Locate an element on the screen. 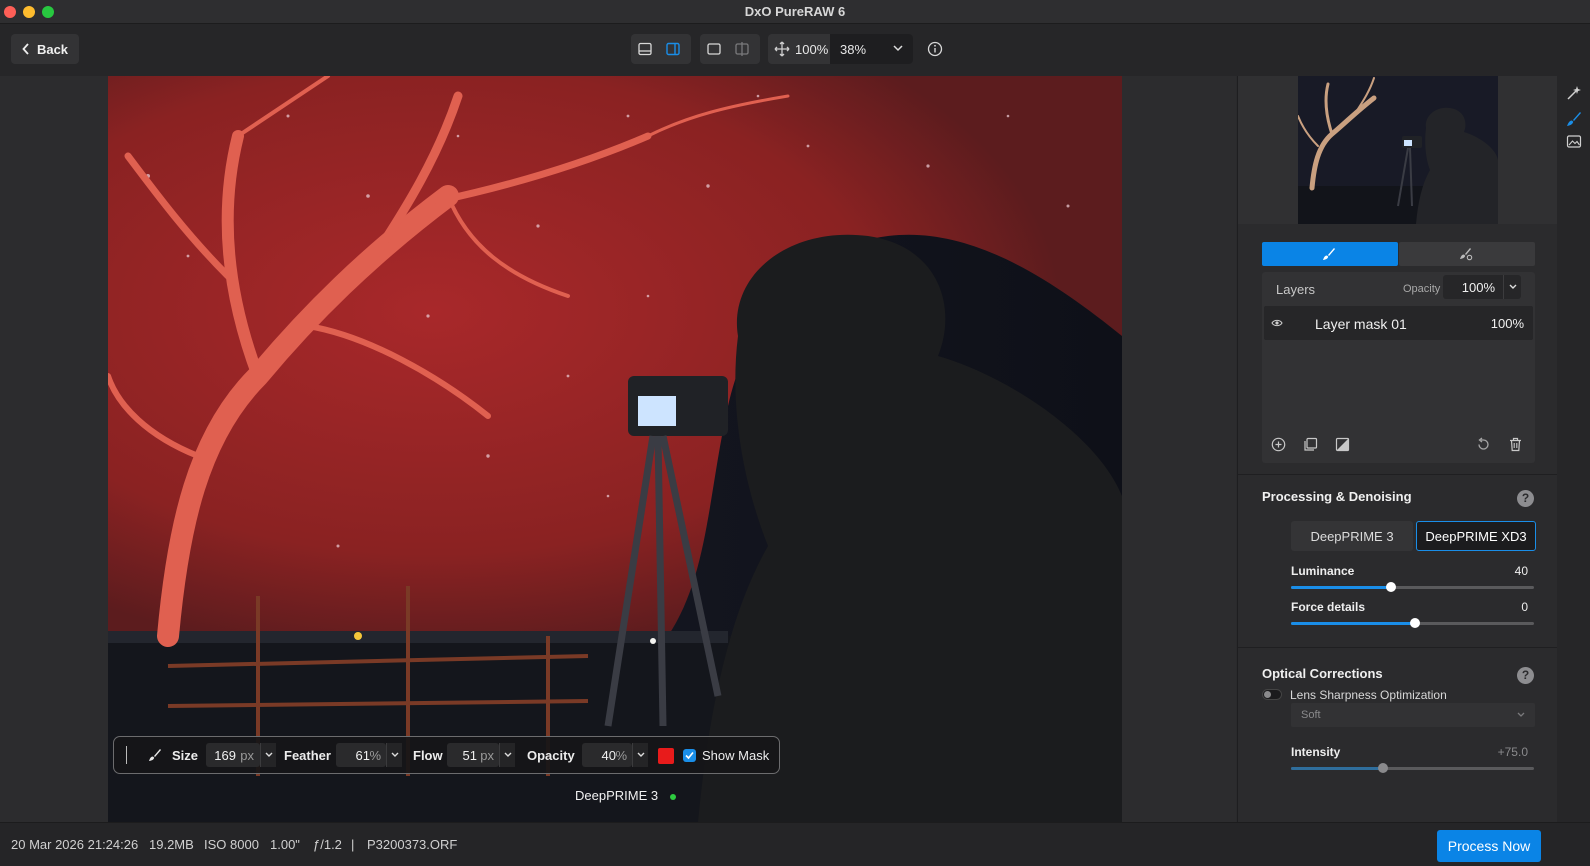 Image resolution: width=1590 pixels, height=866 pixels. opacity-dropdown is located at coordinates (640, 755).